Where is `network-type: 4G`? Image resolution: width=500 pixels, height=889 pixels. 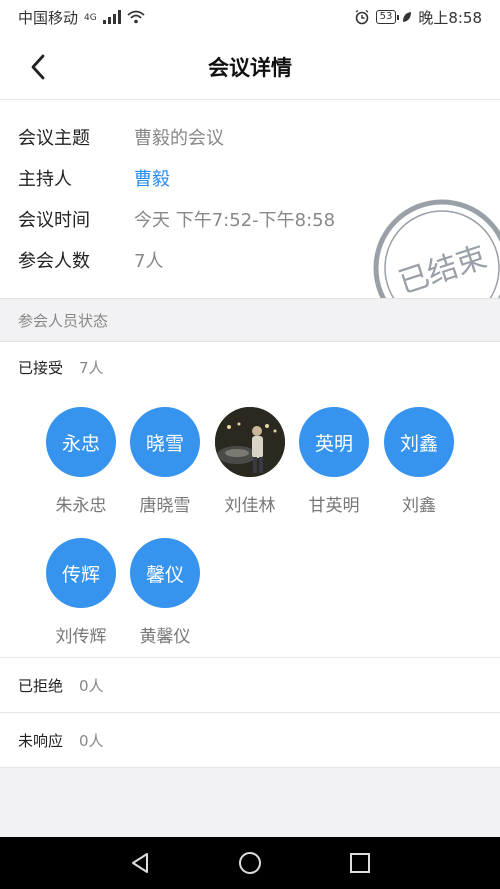 network-type: 4G is located at coordinates (90, 17).